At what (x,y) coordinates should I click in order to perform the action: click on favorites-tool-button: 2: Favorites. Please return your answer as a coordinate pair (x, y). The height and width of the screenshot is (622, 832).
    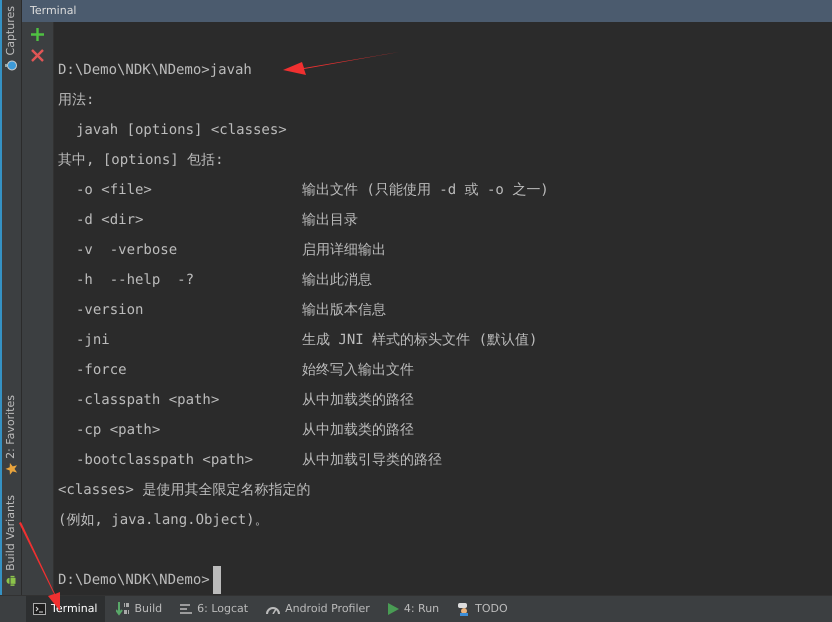
    Looking at the image, I should click on (11, 435).